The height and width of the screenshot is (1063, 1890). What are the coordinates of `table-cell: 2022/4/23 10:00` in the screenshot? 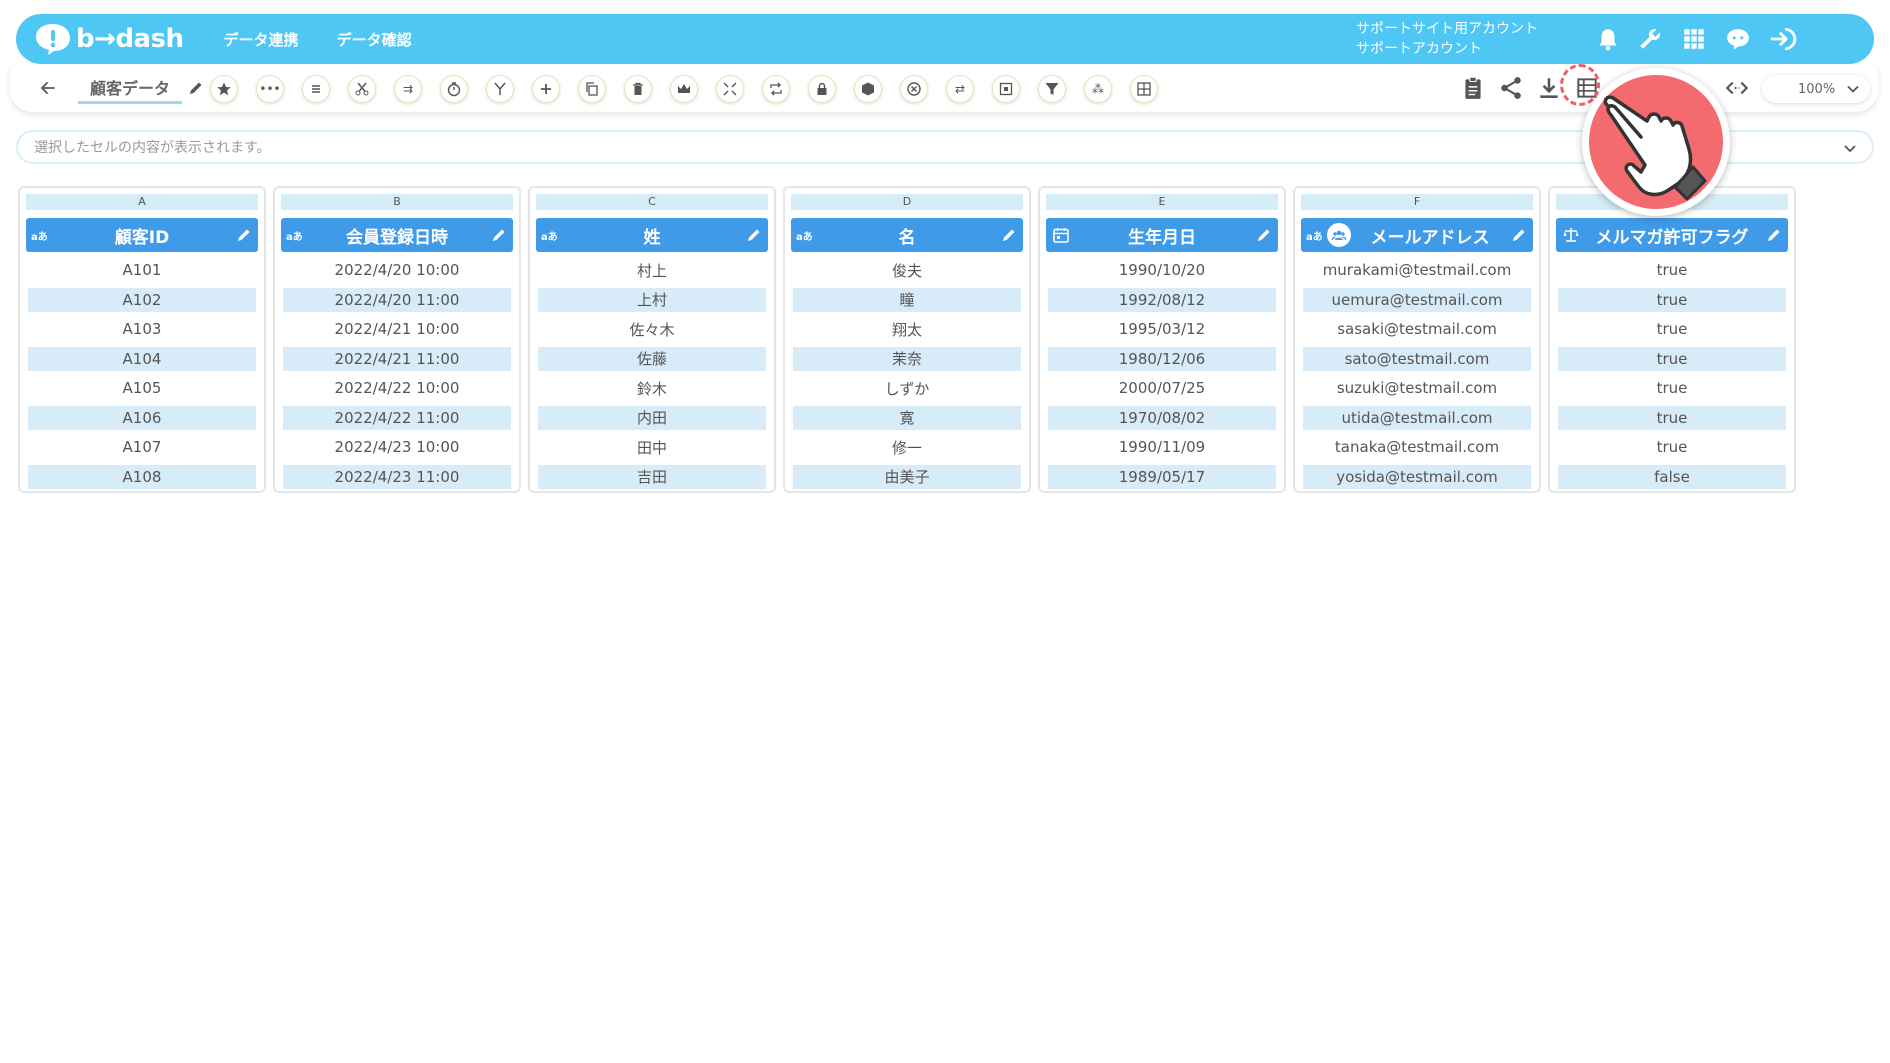 It's located at (397, 447).